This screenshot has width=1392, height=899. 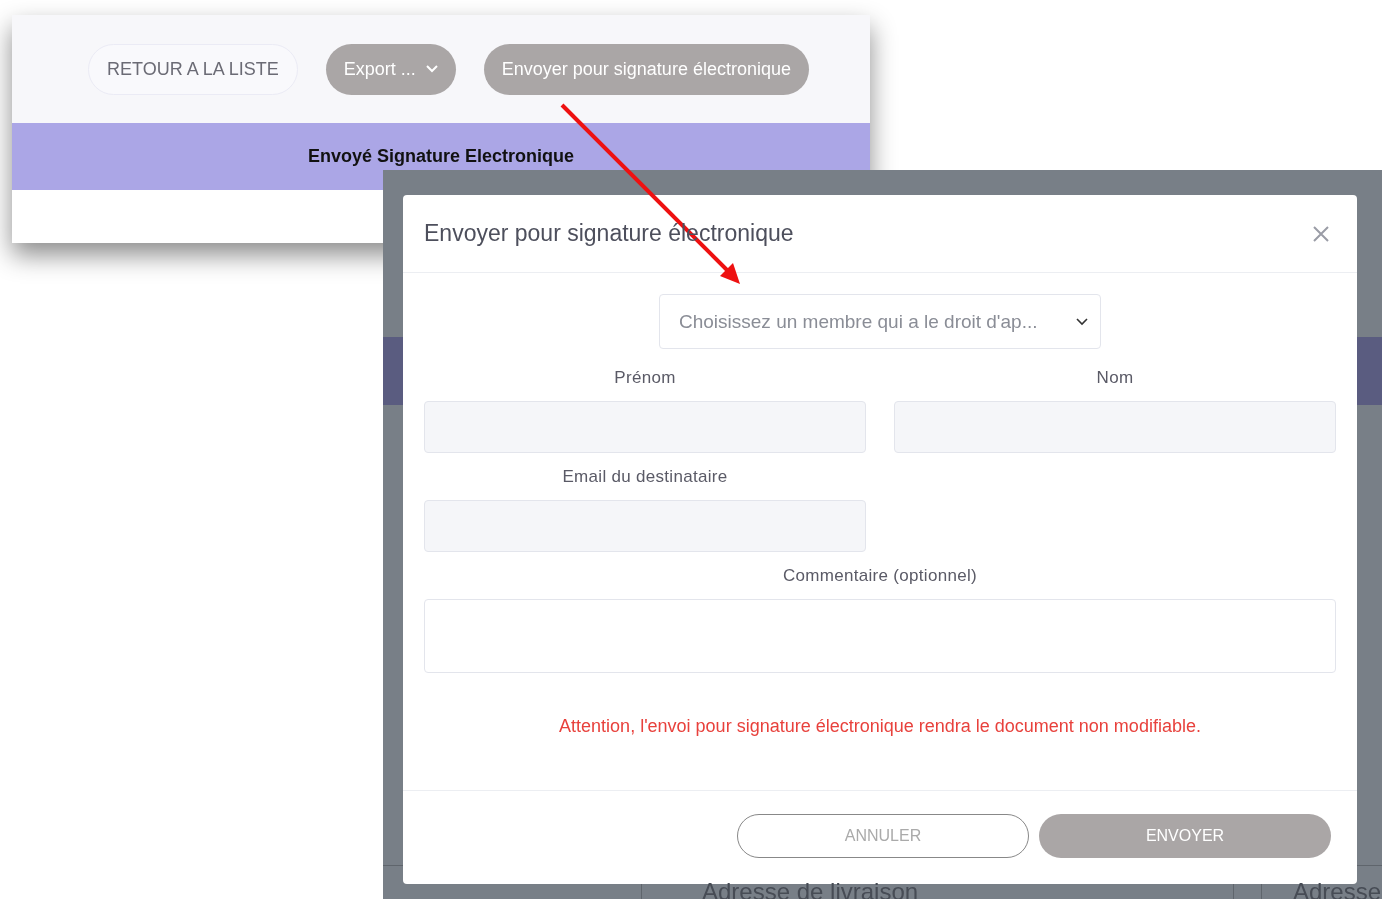 I want to click on status-text: Envoyé Signature Electronique, so click(x=441, y=156).